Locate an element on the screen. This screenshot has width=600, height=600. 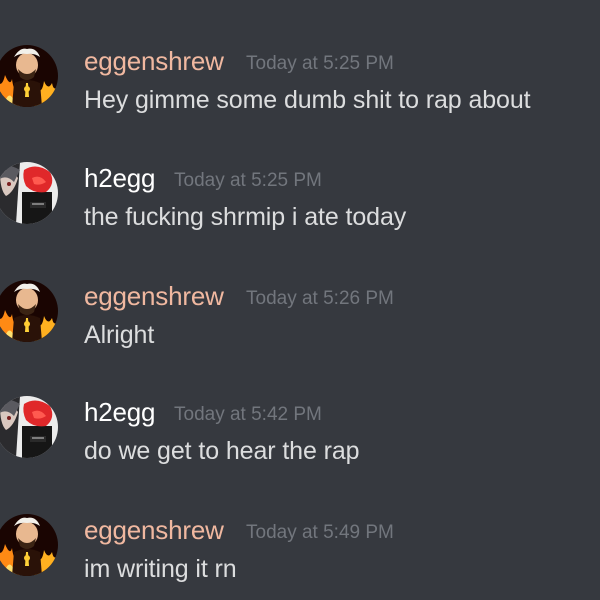
timestamp: Today at 5:42 PM is located at coordinates (248, 414).